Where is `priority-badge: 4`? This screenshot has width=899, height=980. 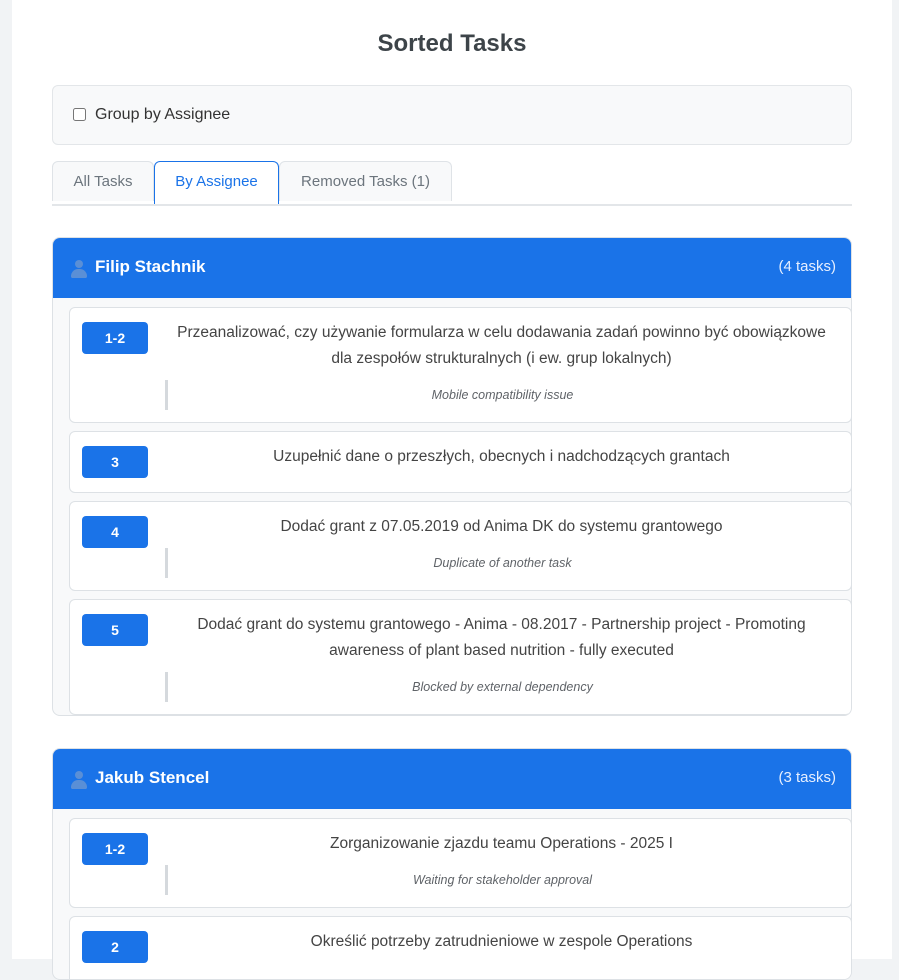 priority-badge: 4 is located at coordinates (115, 532).